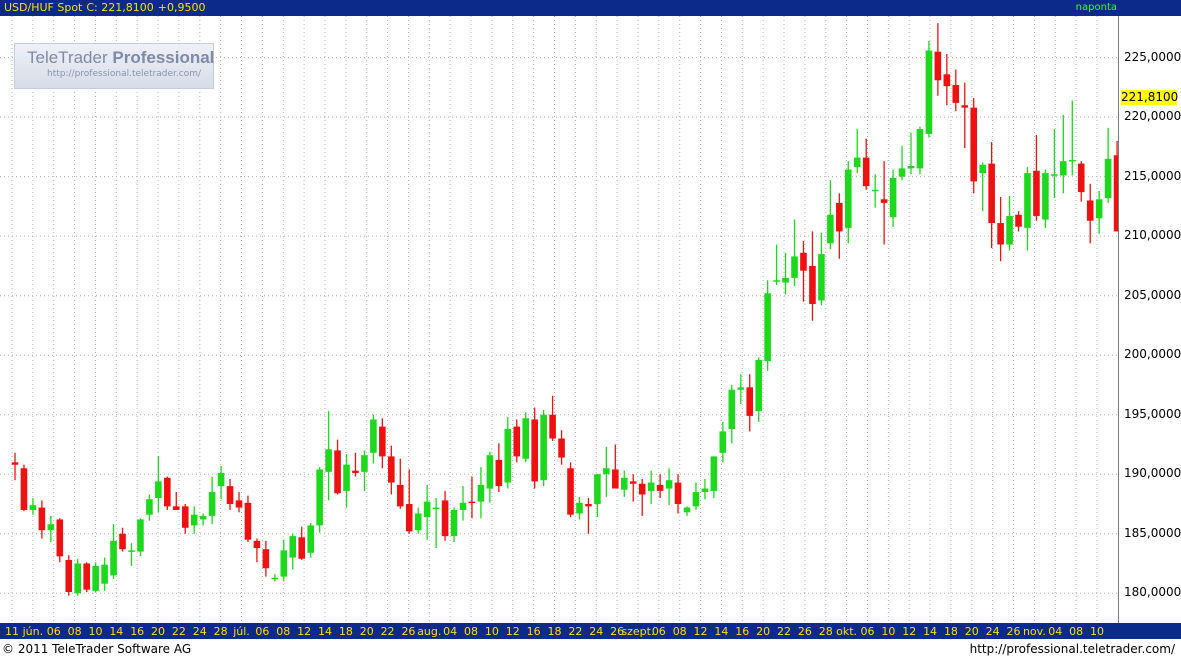 The image size is (1181, 659). What do you see at coordinates (1149, 631) in the screenshot?
I see `axis-corner` at bounding box center [1149, 631].